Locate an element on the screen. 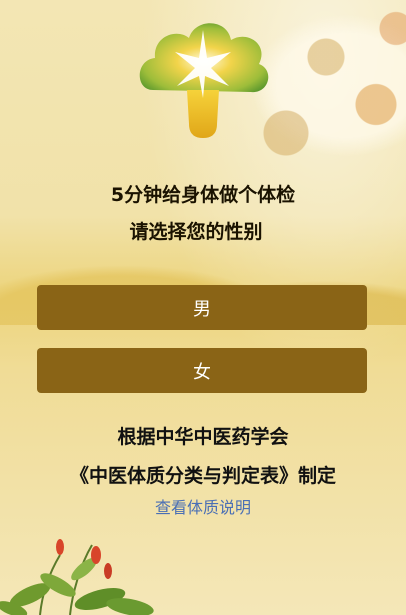 Image resolution: width=406 pixels, height=615 pixels. gender-prompt: 请选择您的性别 is located at coordinates (196, 232).